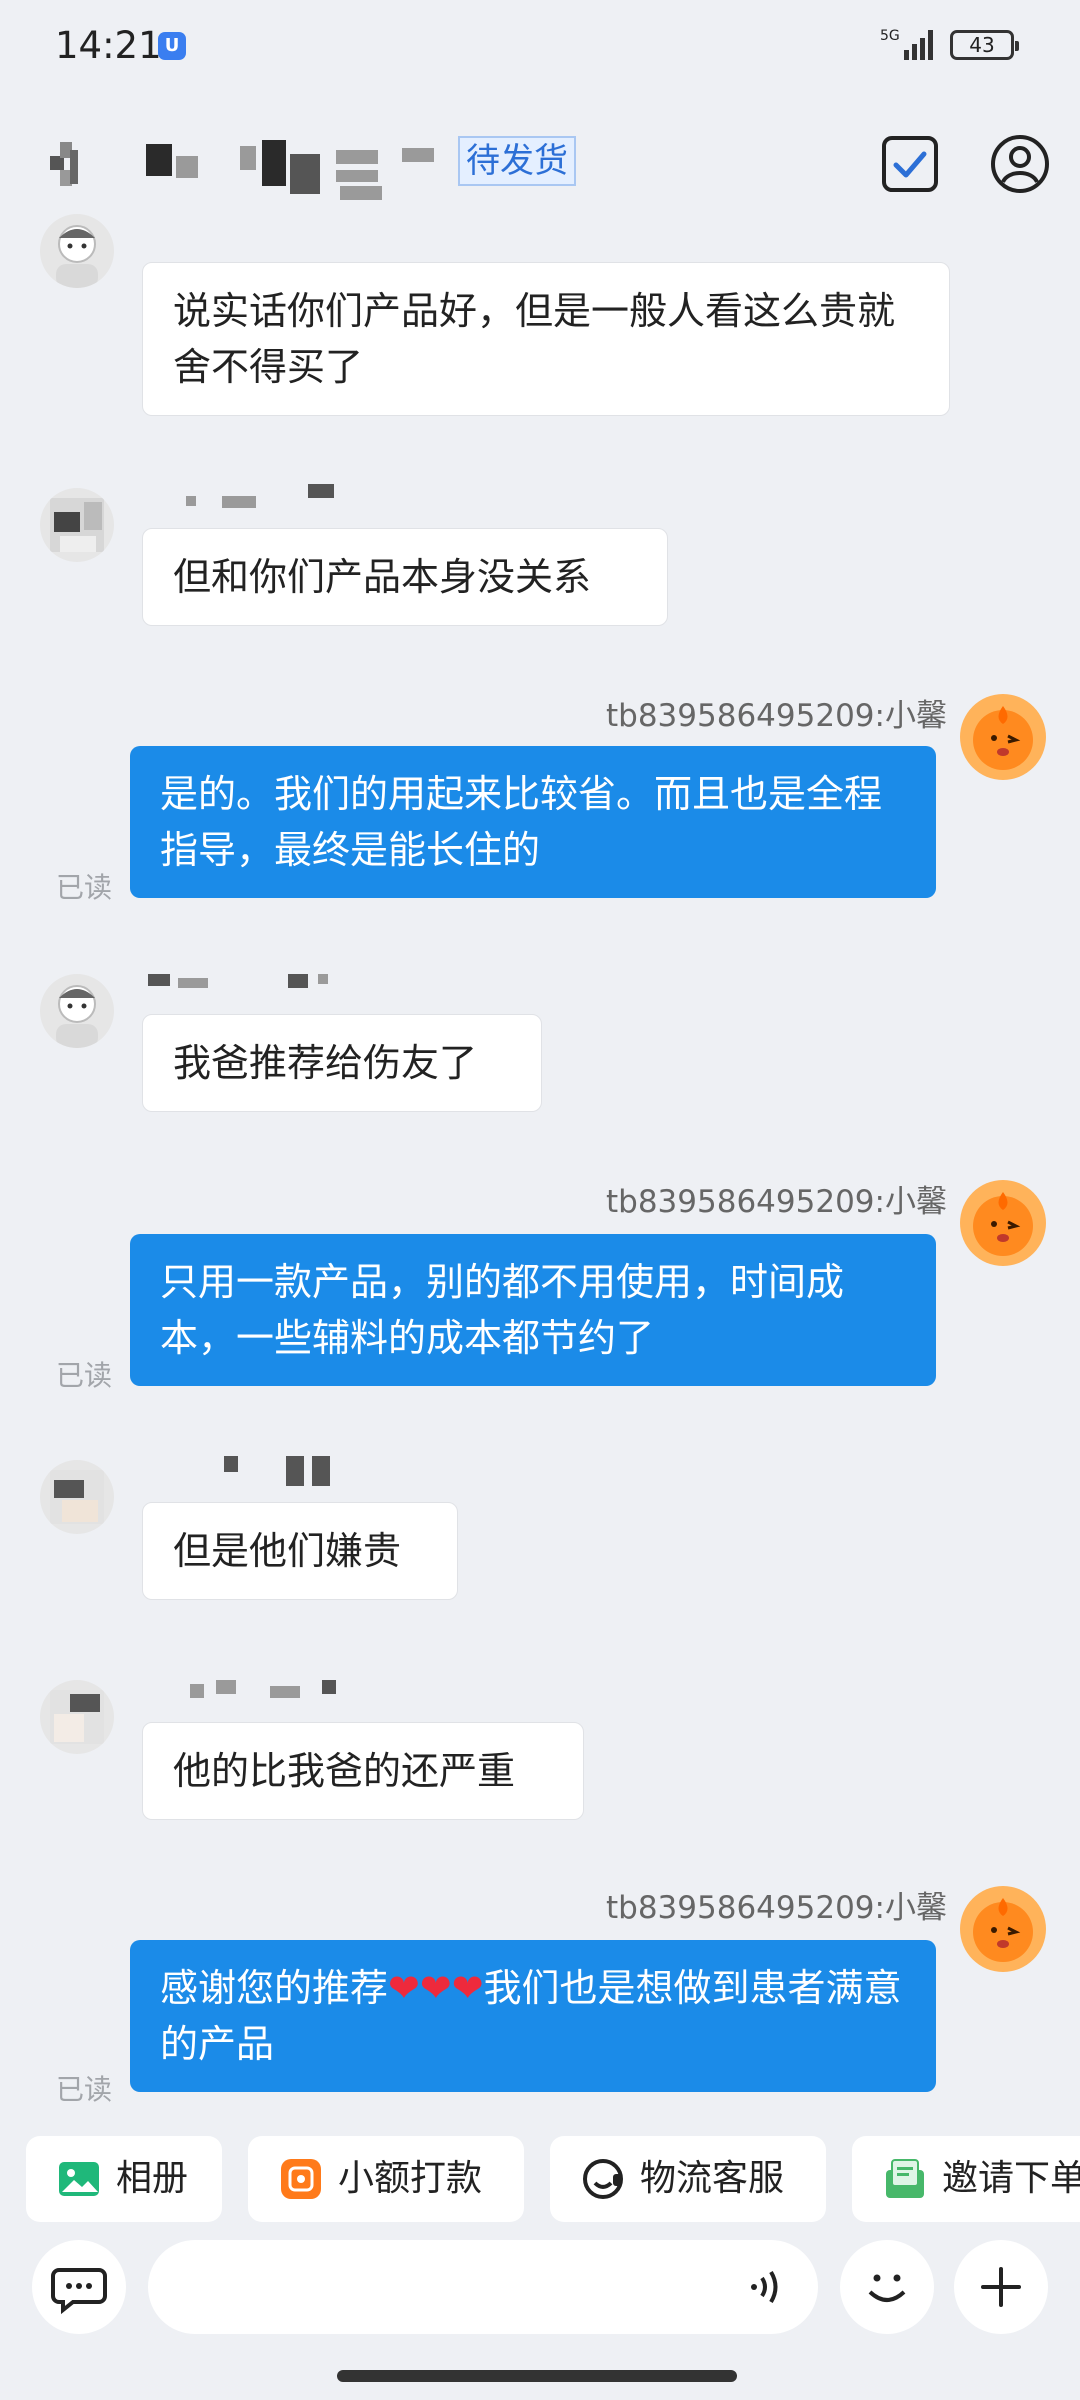 The image size is (1080, 2400). I want to click on network-label: 5G, so click(890, 36).